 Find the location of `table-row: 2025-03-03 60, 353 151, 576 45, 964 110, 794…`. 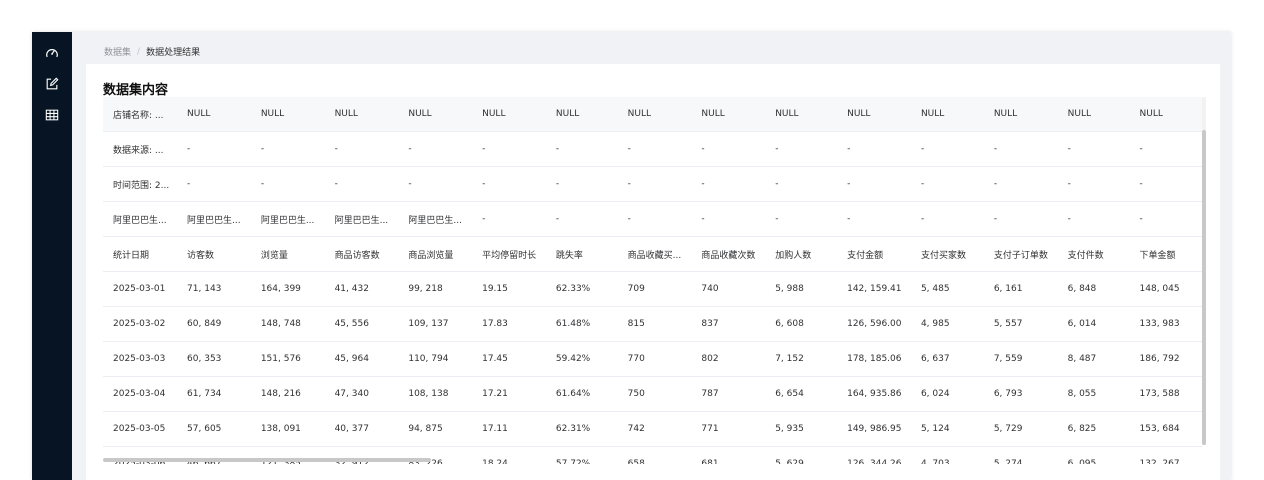

table-row: 2025-03-03 60, 353 151, 576 45, 964 110, 794… is located at coordinates (652, 359).